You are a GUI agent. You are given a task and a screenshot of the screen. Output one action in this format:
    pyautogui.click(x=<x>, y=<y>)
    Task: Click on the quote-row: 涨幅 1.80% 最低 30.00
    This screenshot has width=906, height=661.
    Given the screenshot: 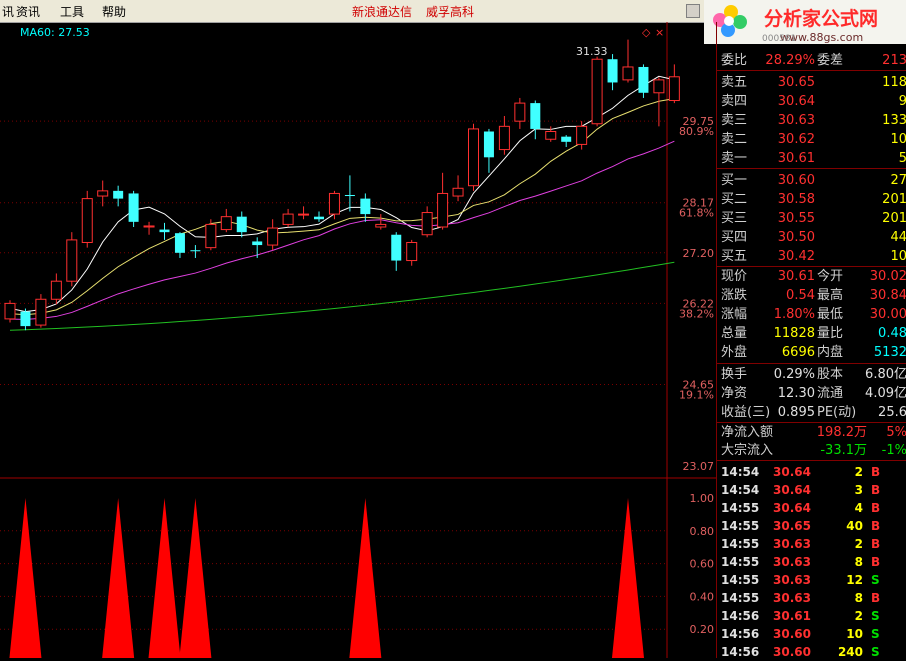 What is the action you would take?
    pyautogui.click(x=811, y=315)
    